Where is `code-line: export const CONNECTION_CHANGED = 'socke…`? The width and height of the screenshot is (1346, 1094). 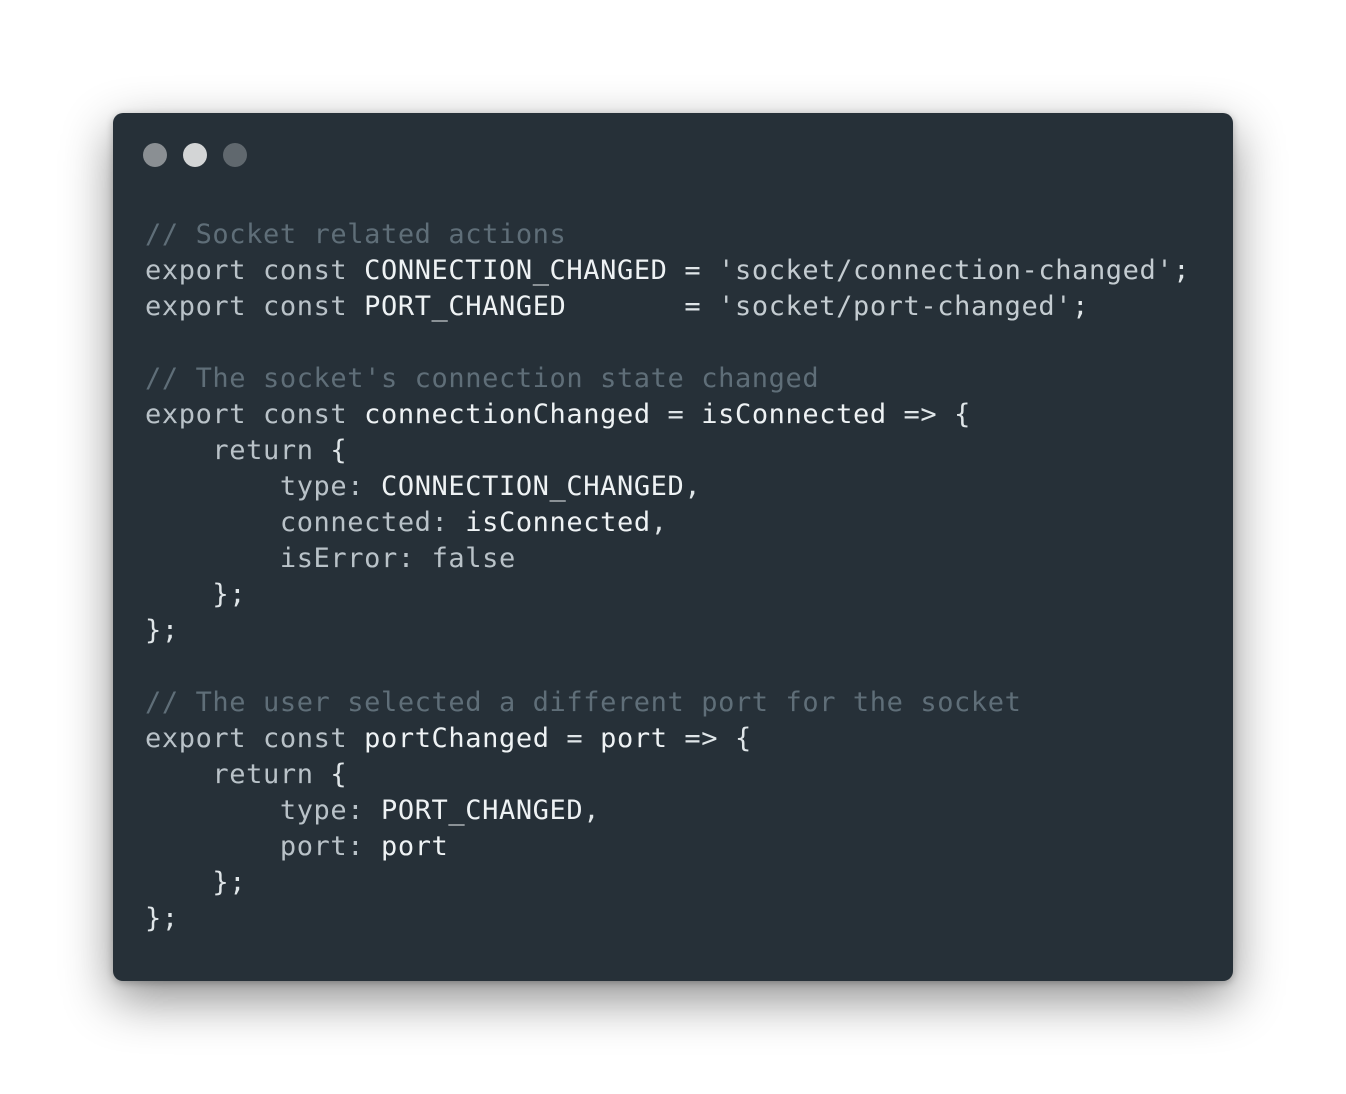
code-line: export const CONNECTION_CHANGED = 'socke… is located at coordinates (667, 271).